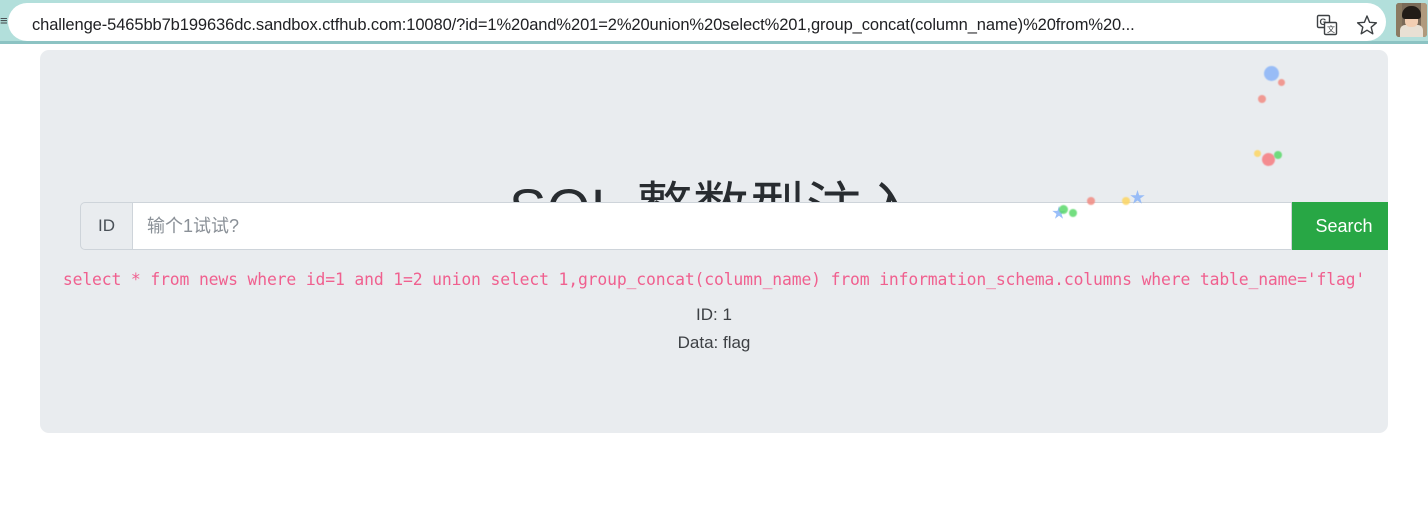  I want to click on svg-text: 文, so click(1331, 29).